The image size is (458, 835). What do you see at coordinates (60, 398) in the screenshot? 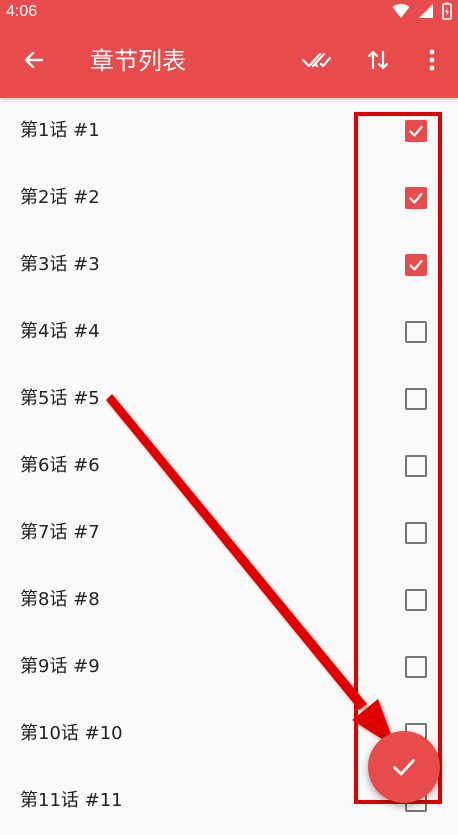
I see `chapter-label: 第5话 #5` at bounding box center [60, 398].